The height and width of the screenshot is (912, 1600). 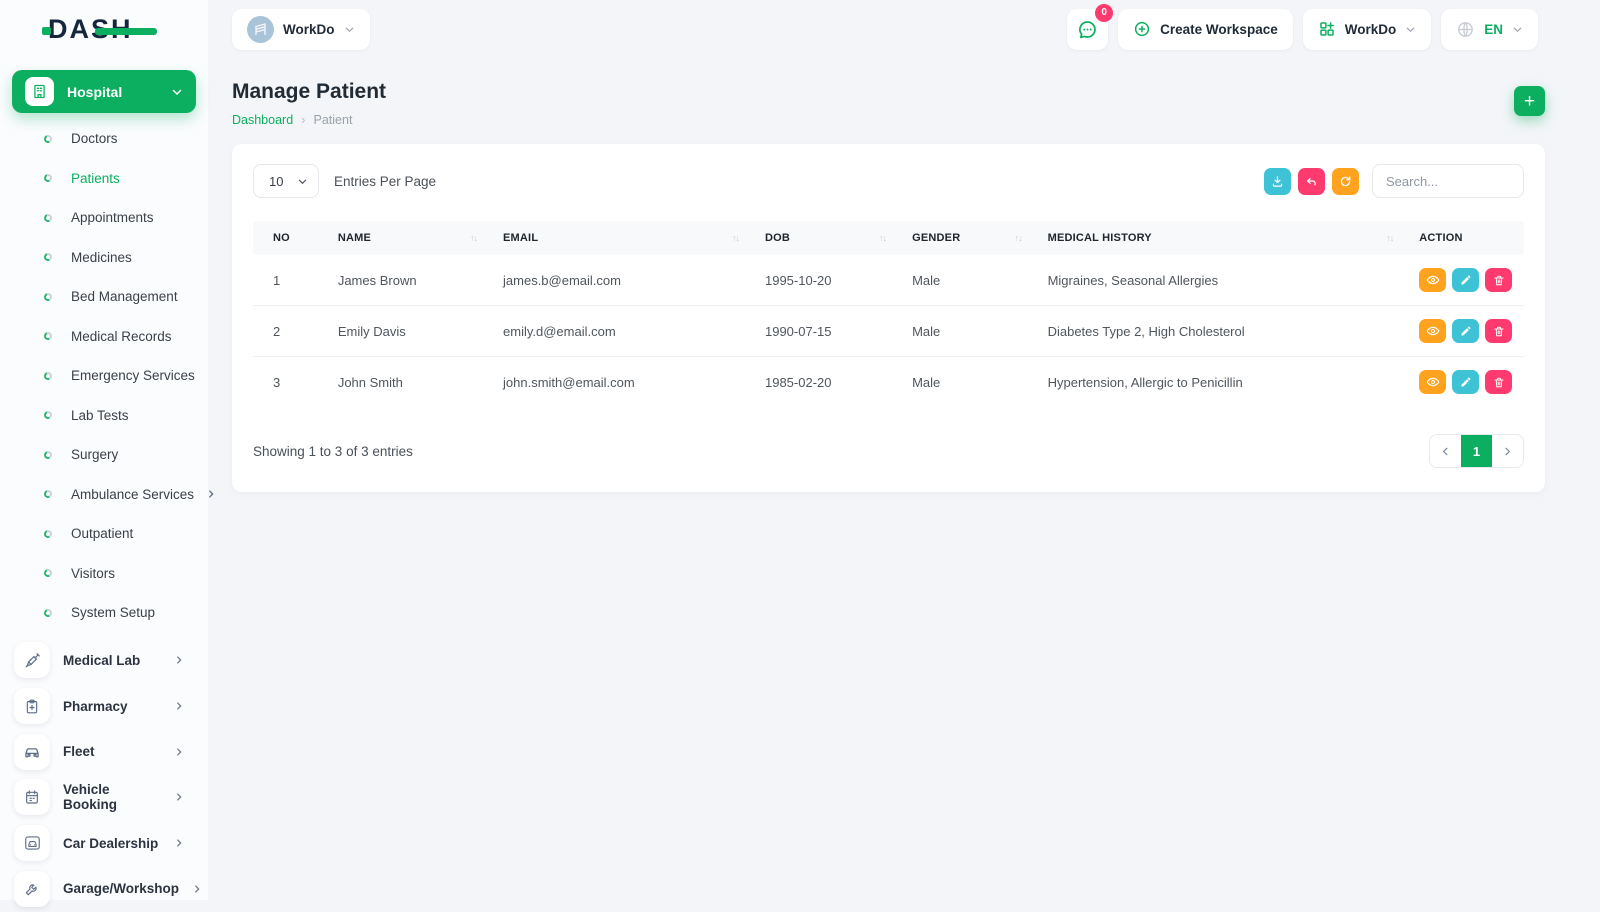 What do you see at coordinates (828, 238) in the screenshot?
I see `column-header-dob: DOB ↑↓` at bounding box center [828, 238].